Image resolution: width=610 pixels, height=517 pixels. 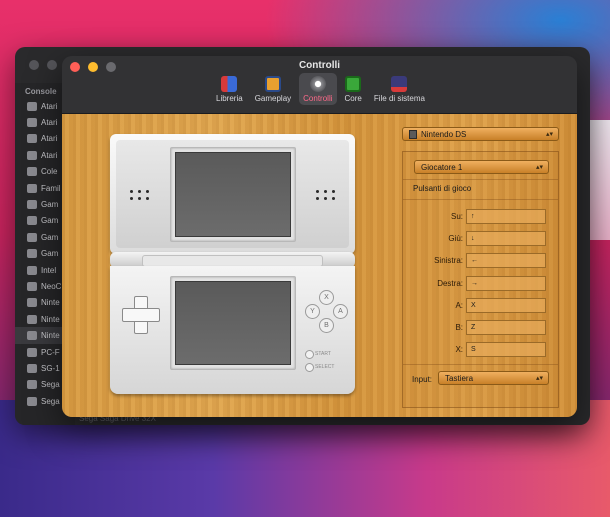 I want to click on console-select: Nintendo DS ▴▾, so click(x=480, y=134).